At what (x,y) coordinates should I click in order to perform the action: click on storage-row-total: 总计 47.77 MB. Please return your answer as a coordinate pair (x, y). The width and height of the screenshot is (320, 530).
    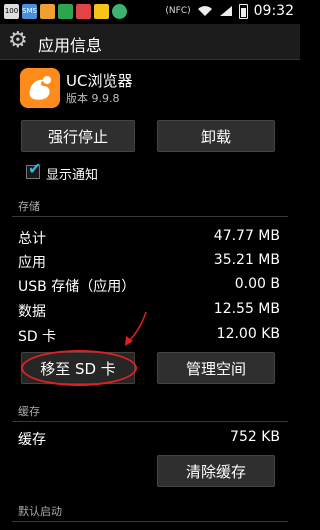
    Looking at the image, I should click on (149, 239).